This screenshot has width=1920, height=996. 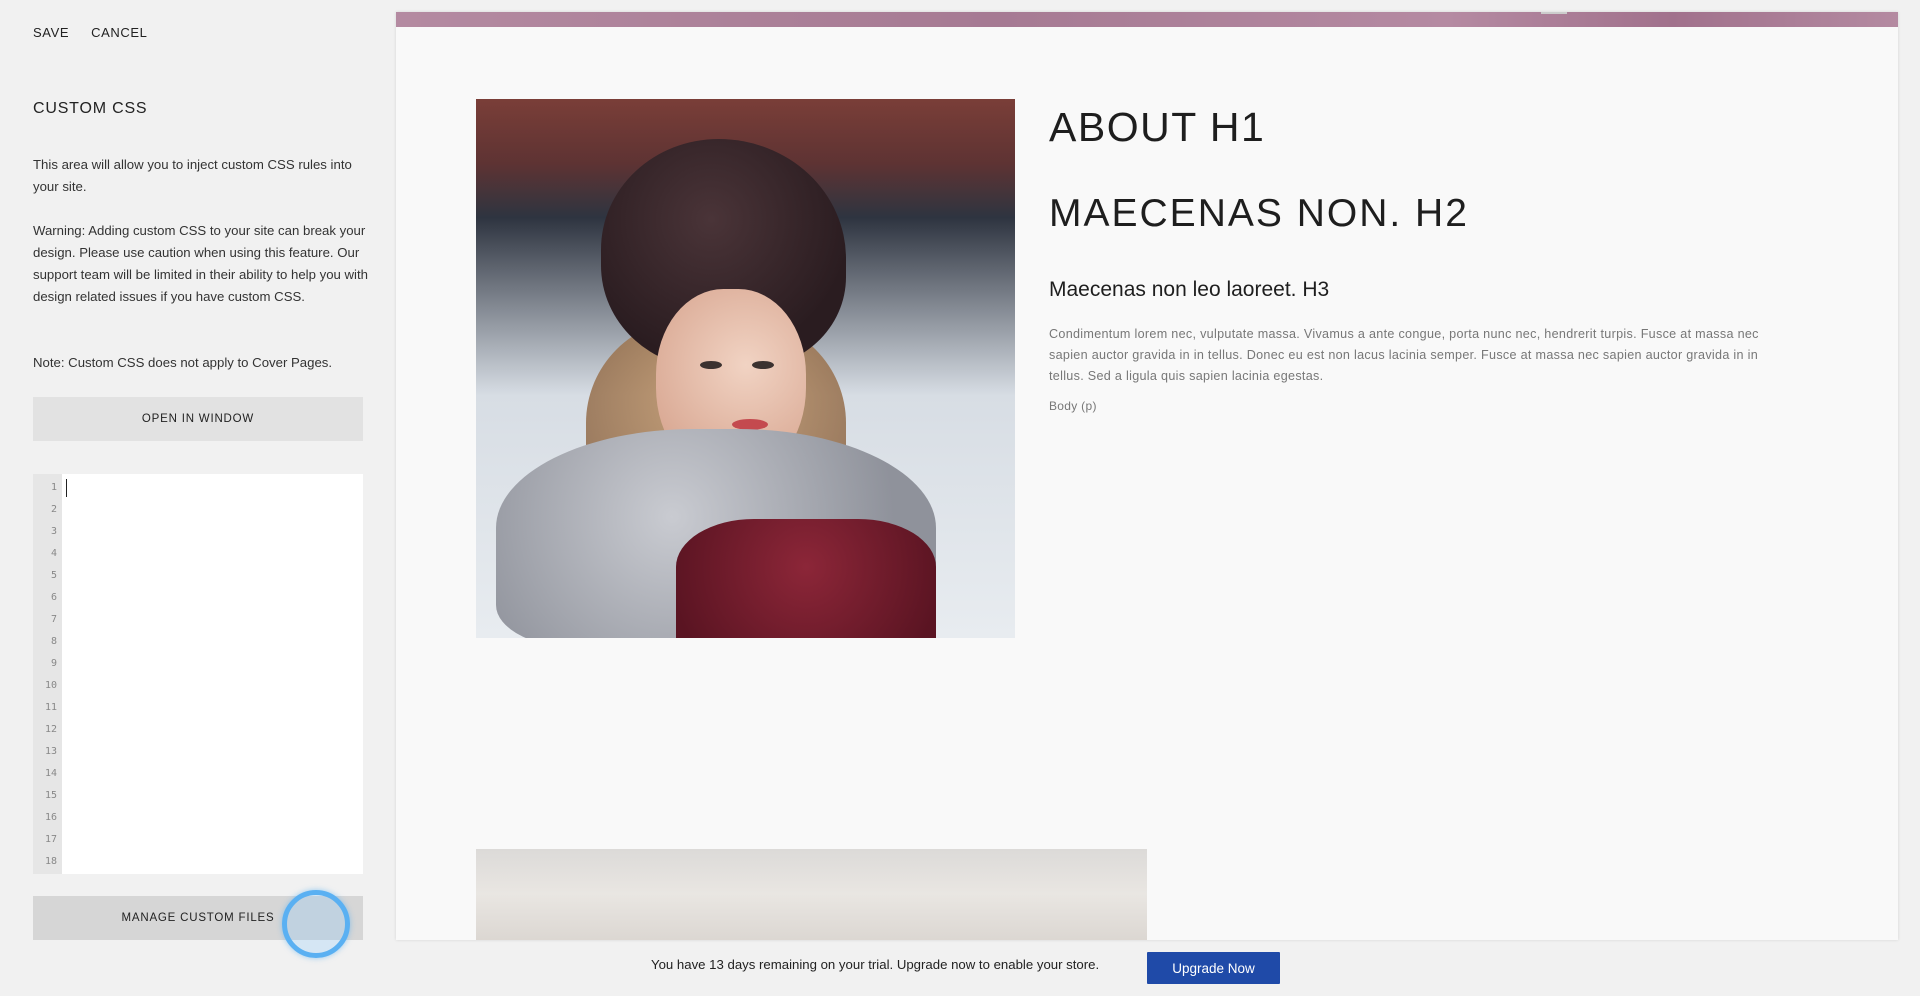 What do you see at coordinates (806, 578) in the screenshot?
I see `image-coat-shape` at bounding box center [806, 578].